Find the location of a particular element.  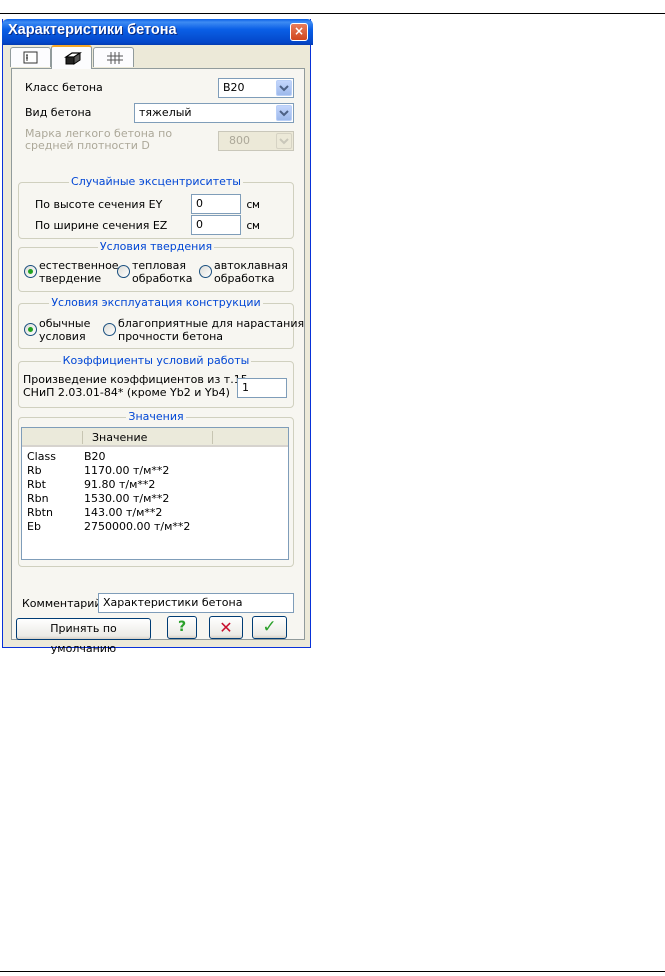

rebar-grid-icon is located at coordinates (115, 58).